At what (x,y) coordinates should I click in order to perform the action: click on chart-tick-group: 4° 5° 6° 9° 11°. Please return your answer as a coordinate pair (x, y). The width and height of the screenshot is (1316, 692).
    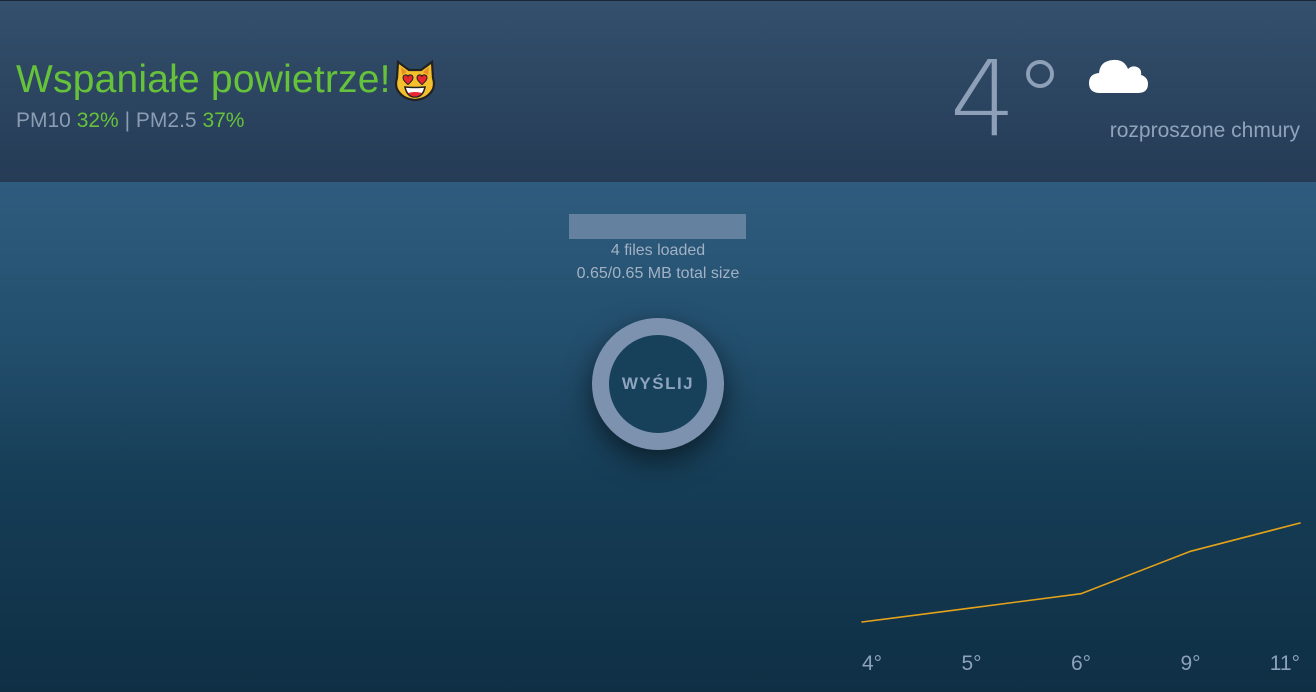
    Looking at the image, I should click on (1081, 663).